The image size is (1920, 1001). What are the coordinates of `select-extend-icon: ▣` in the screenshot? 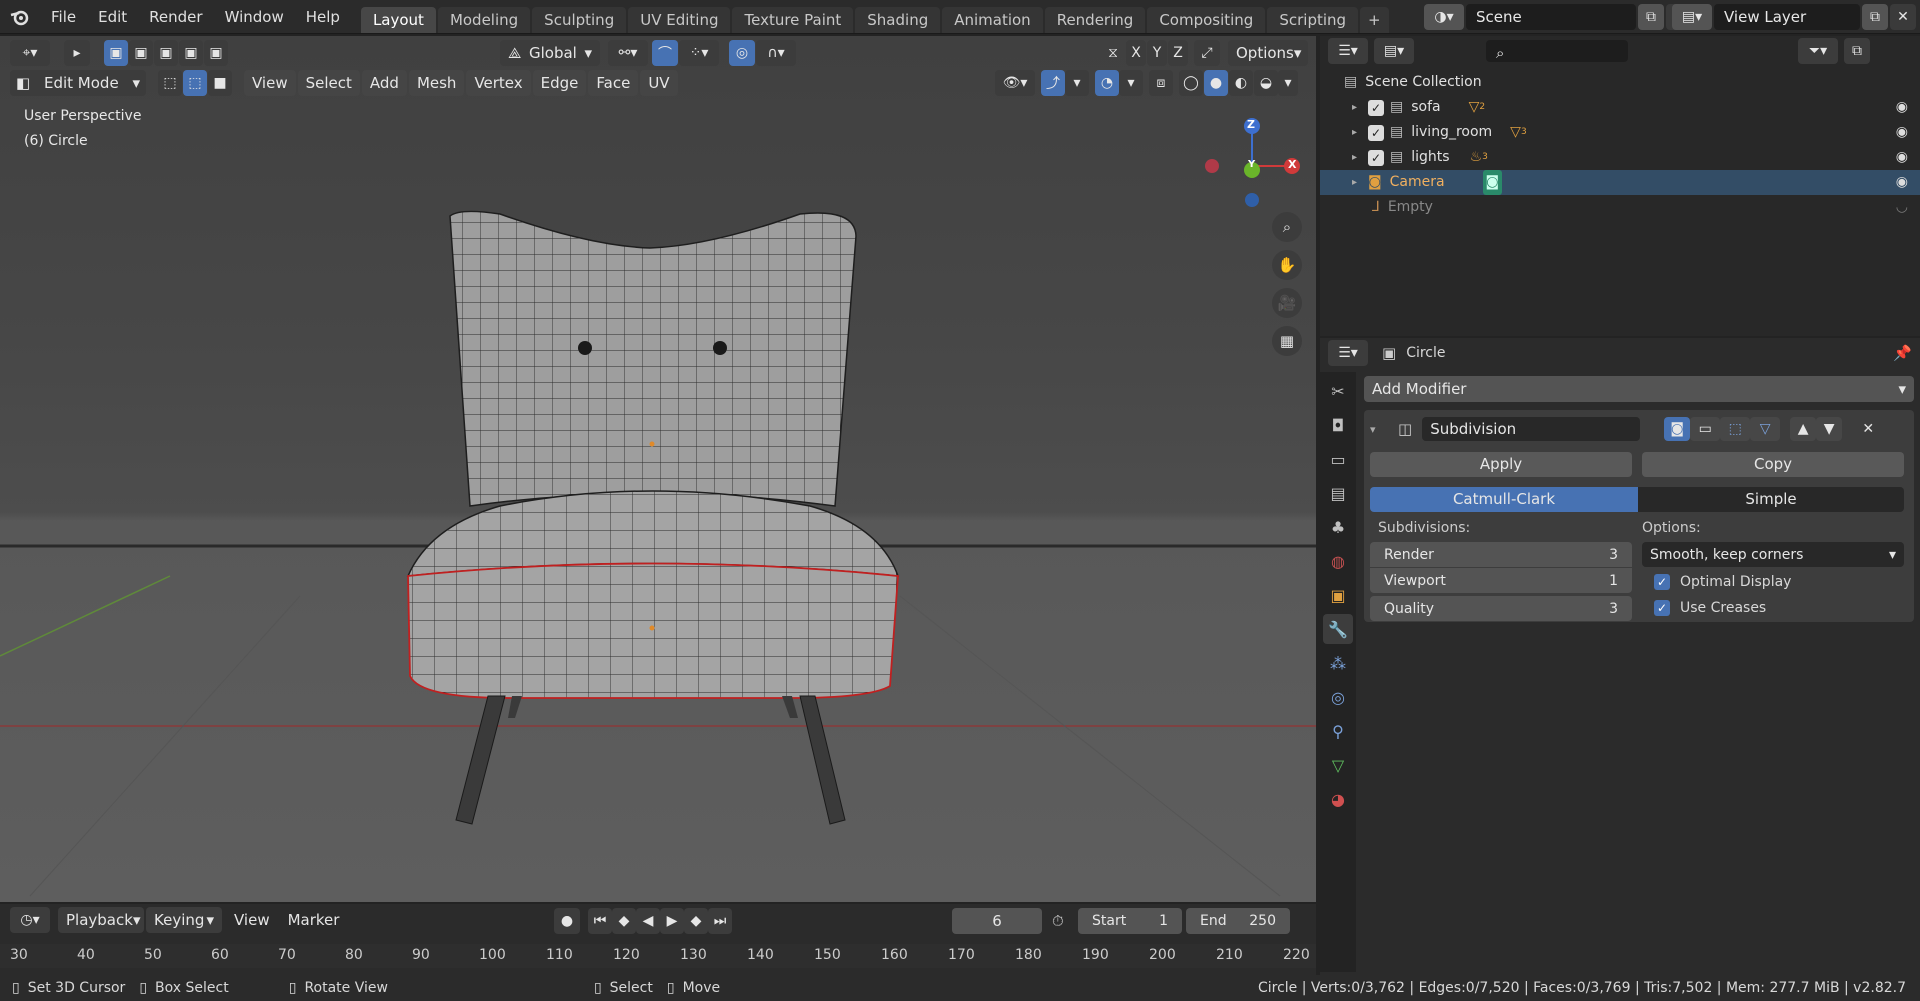 It's located at (141, 53).